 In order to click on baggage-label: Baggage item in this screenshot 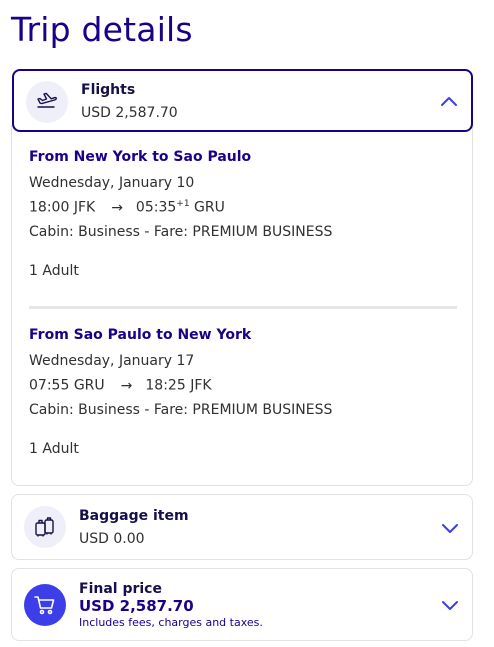, I will do `click(134, 516)`.